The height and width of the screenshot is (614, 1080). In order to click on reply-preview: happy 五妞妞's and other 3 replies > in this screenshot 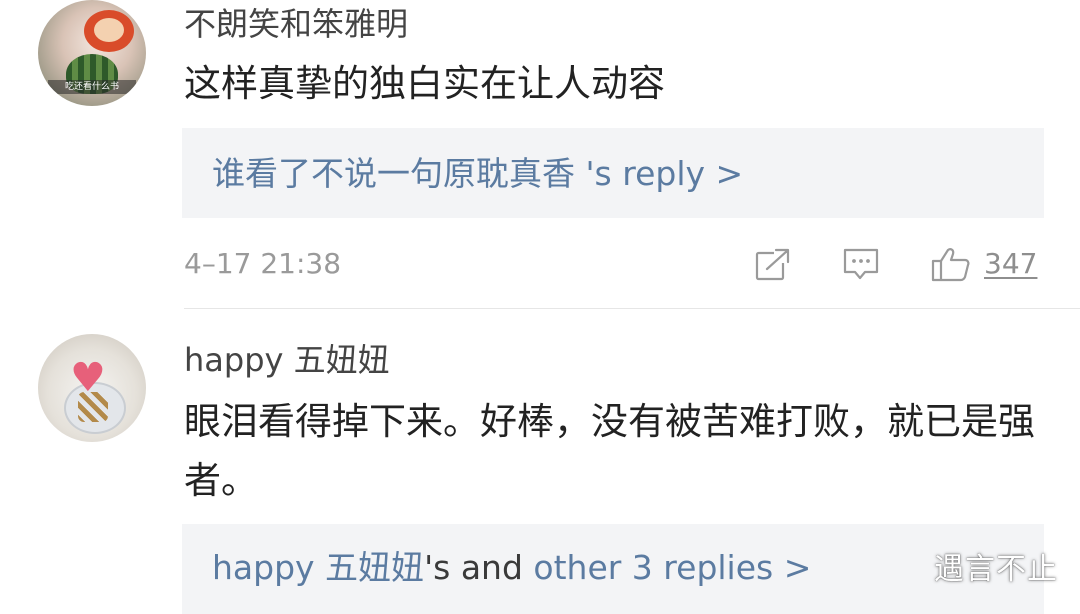, I will do `click(613, 569)`.